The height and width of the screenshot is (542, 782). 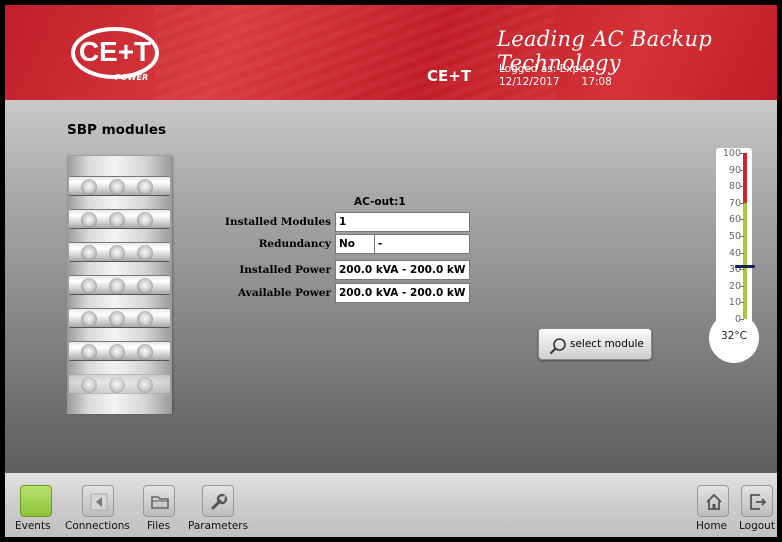 What do you see at coordinates (402, 270) in the screenshot?
I see `installed-power-value: 200.0 kVA - 200.0 kW` at bounding box center [402, 270].